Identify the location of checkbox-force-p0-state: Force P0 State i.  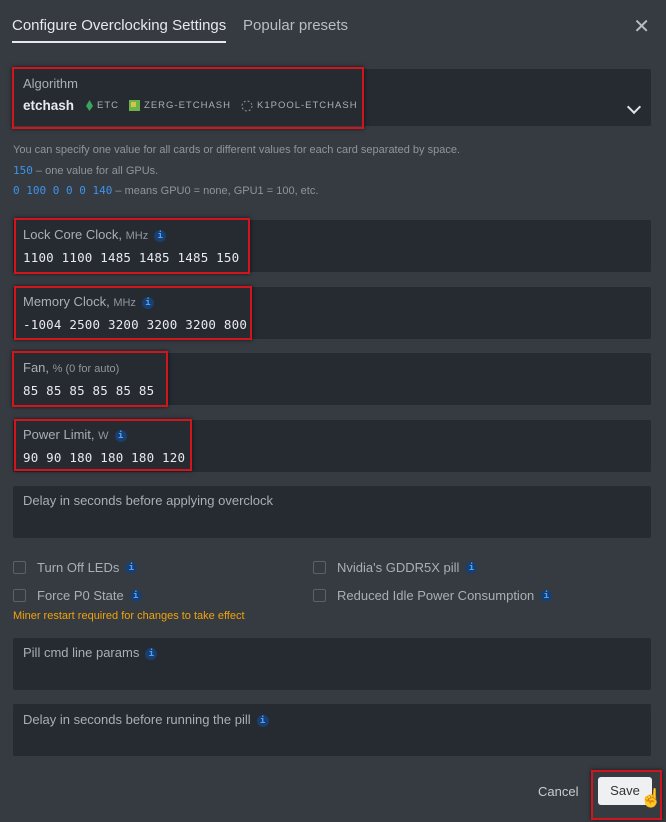
(77, 595).